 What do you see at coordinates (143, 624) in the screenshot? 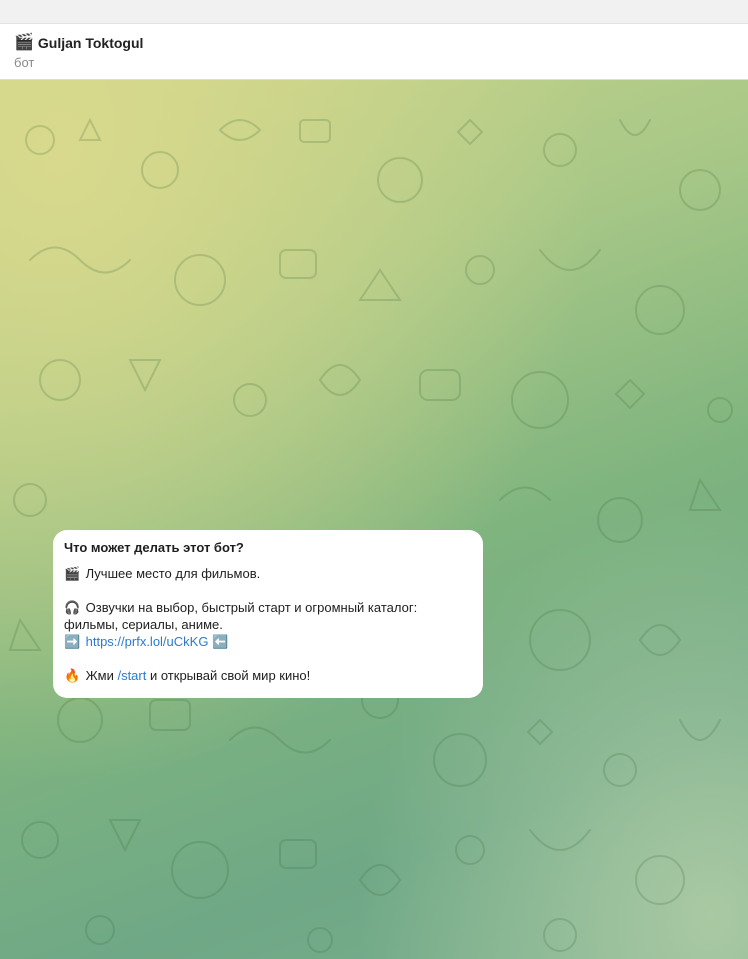
I see `message-line-3: фильмы, сериалы, аниме.` at bounding box center [143, 624].